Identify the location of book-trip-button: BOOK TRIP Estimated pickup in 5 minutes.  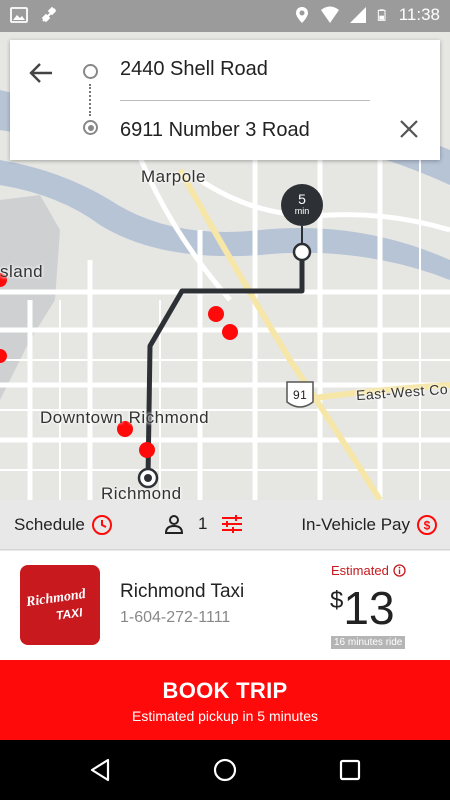
(225, 700).